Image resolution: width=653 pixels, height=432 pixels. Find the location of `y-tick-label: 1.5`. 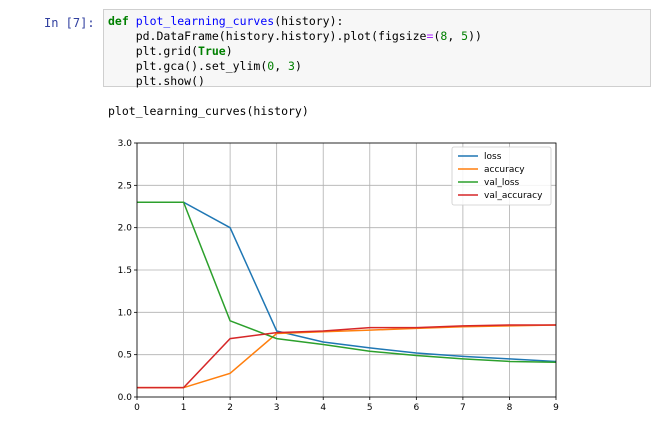

y-tick-label: 1.5 is located at coordinates (125, 271).